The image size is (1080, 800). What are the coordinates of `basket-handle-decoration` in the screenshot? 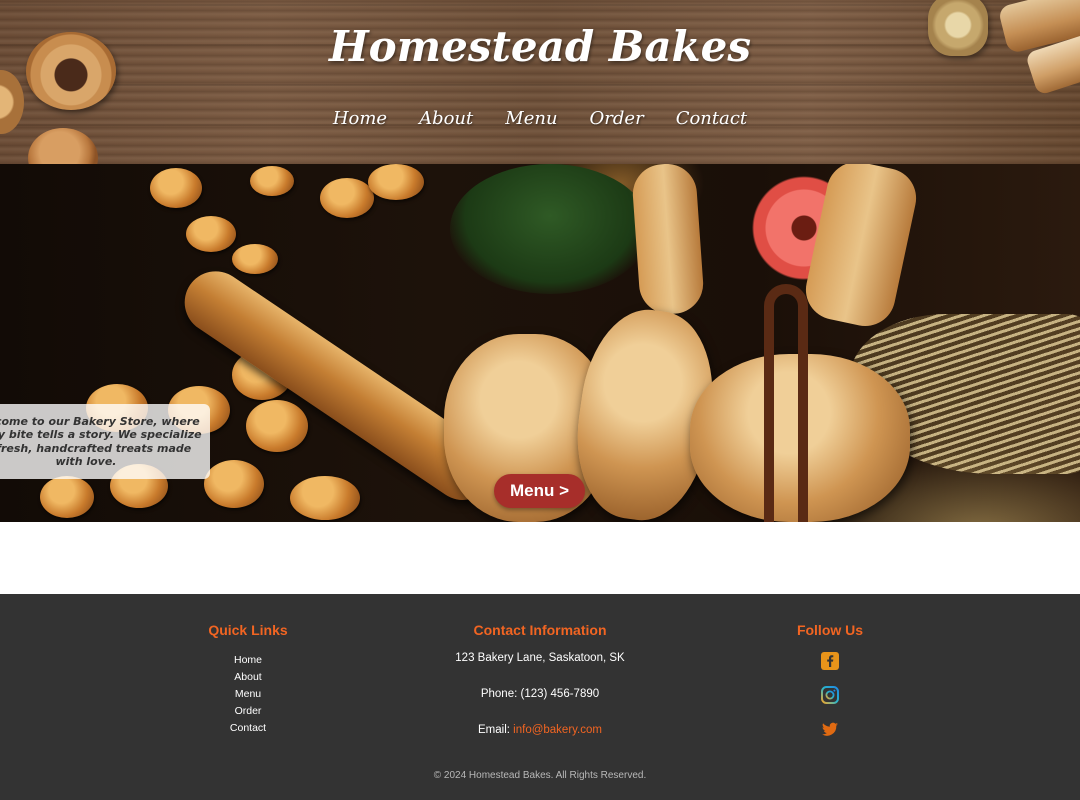 It's located at (786, 403).